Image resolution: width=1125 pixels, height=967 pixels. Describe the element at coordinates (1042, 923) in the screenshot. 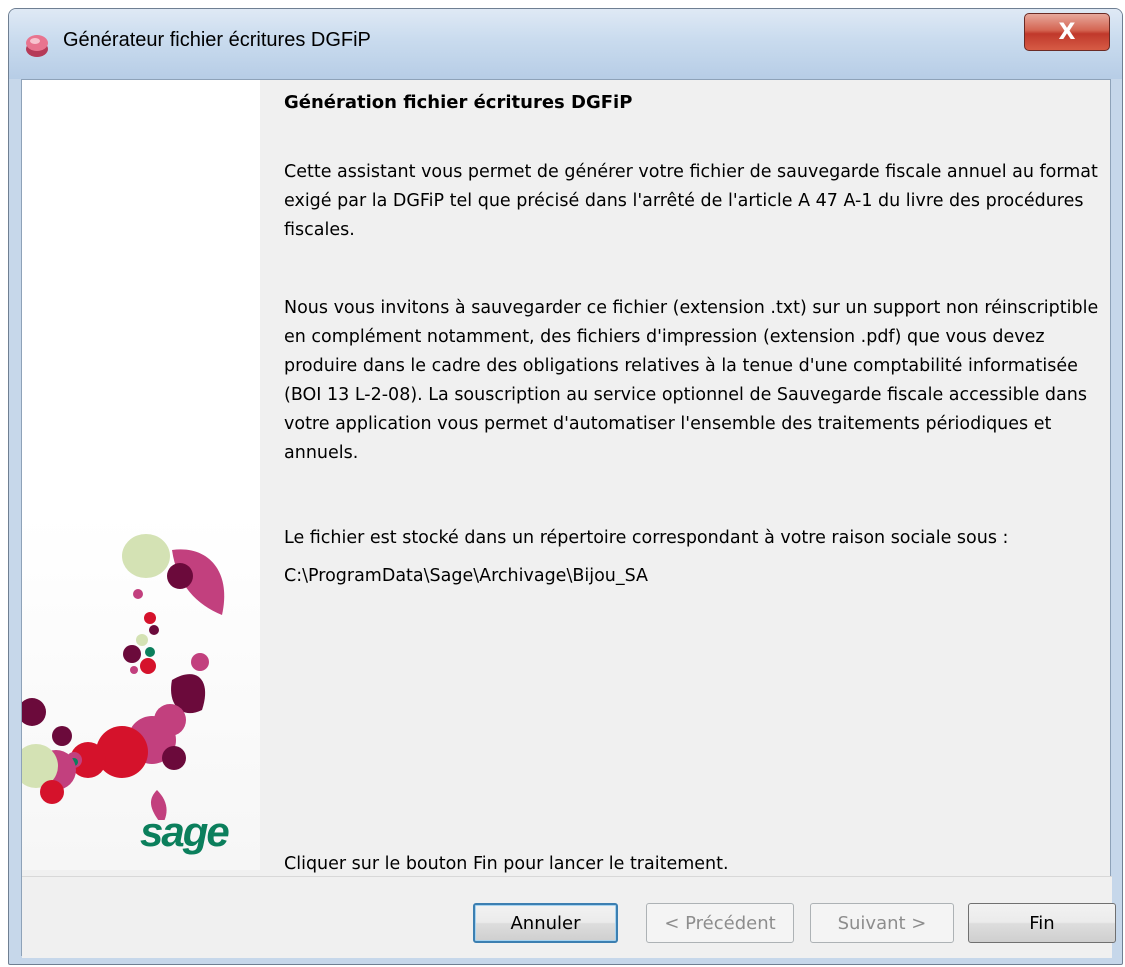

I see `finish-button: Fin` at that location.